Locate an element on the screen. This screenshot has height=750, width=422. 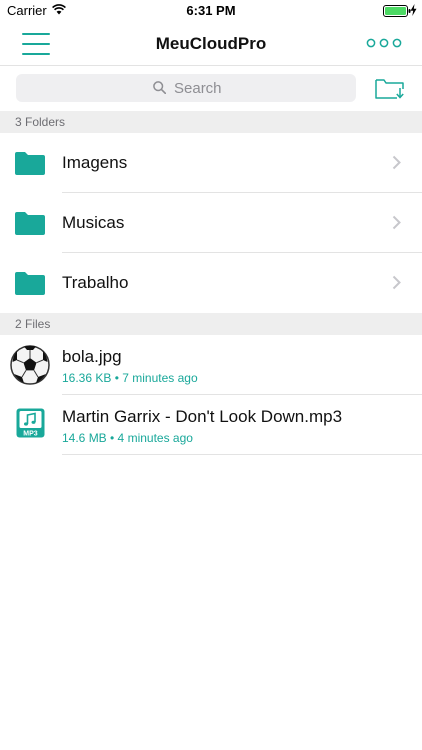
folder-row-trabalho: Trabalho is located at coordinates (211, 283).